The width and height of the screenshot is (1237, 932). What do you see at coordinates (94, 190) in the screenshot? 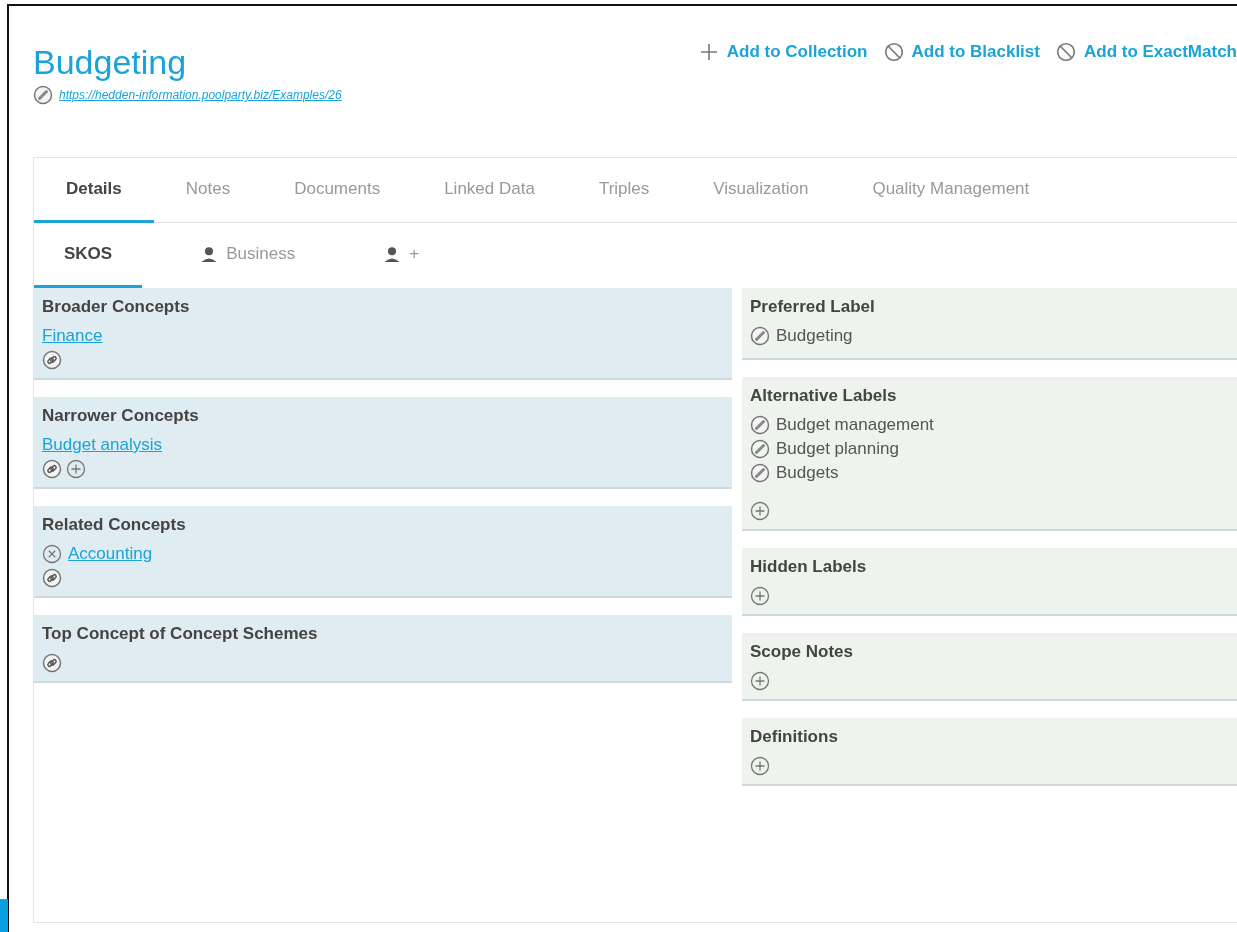
I see `tab: Details` at bounding box center [94, 190].